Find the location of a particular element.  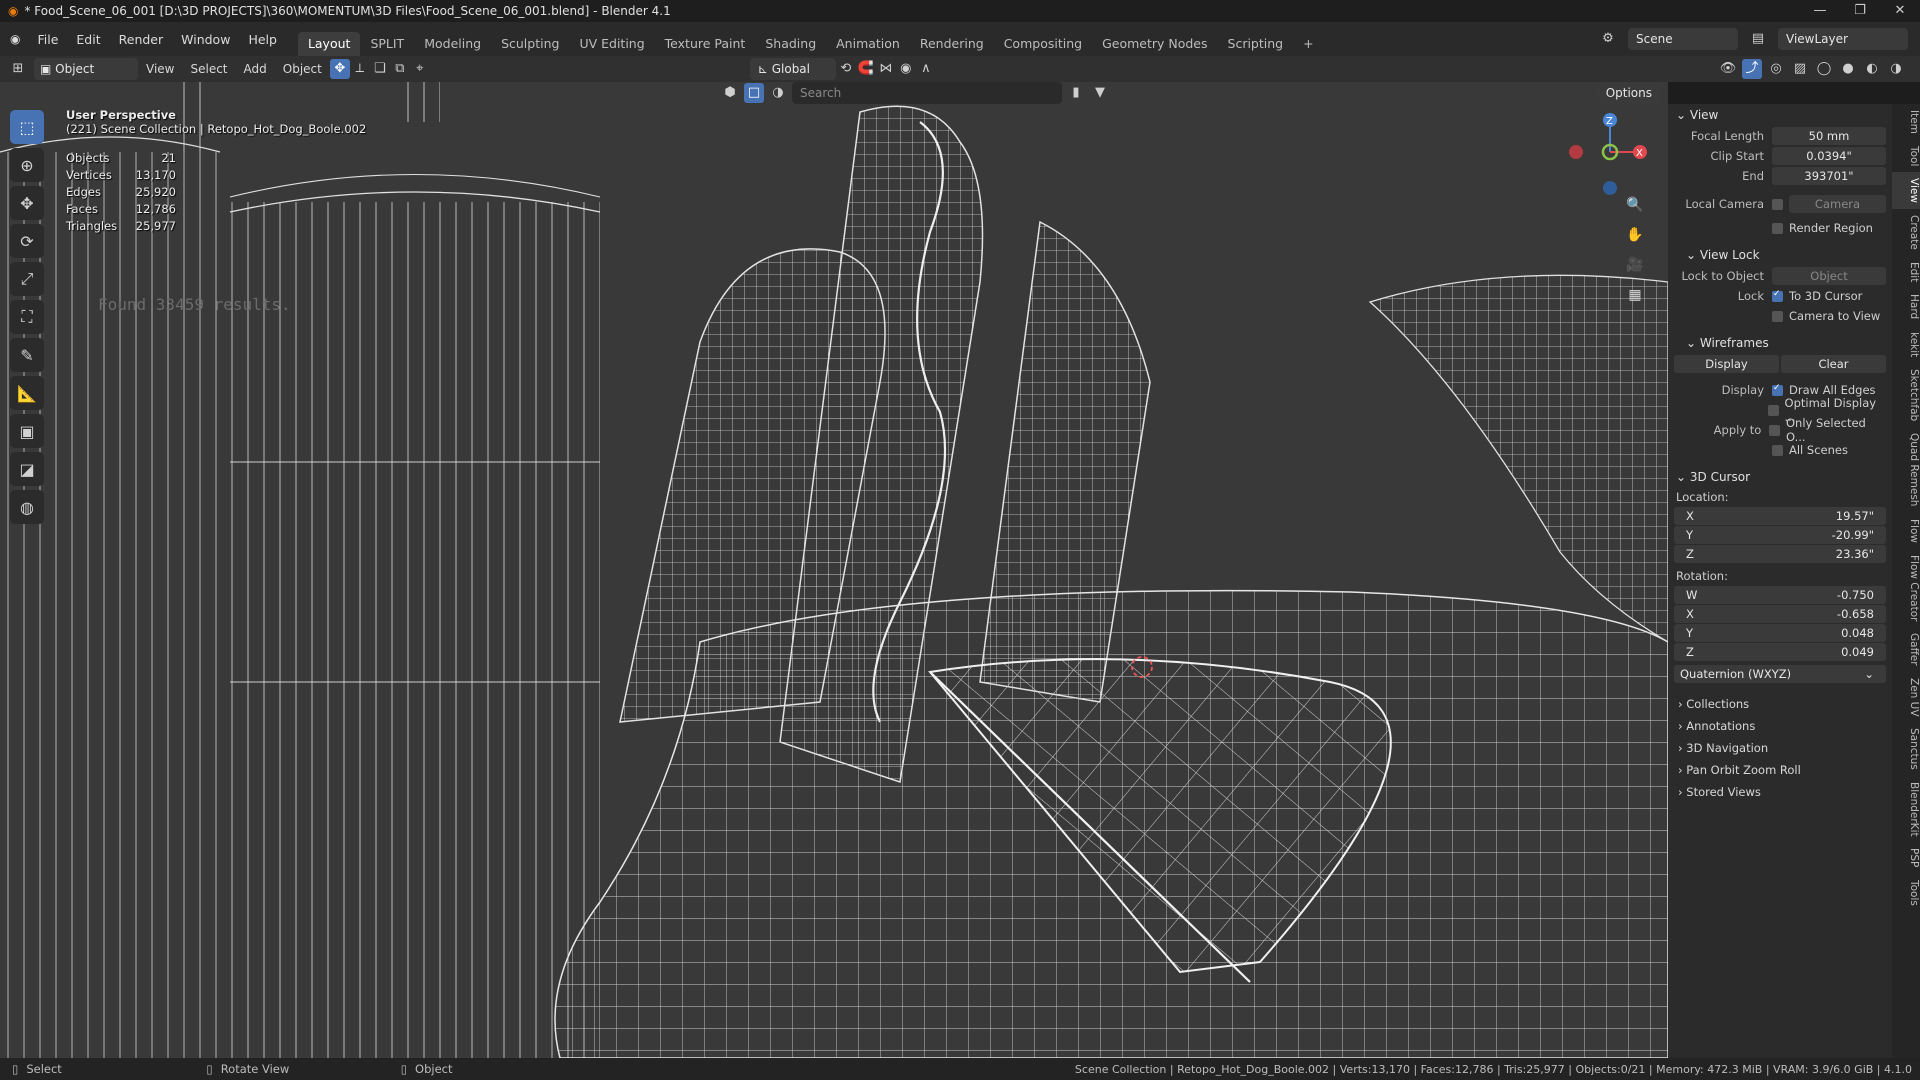

material-shading-icon: ◐ is located at coordinates (1872, 69).